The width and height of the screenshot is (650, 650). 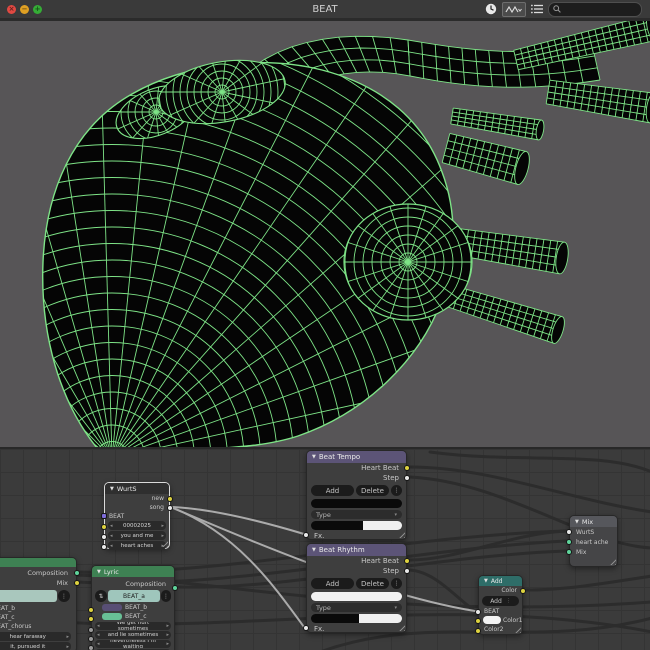 I want to click on node-add: ▼ Add Color Add ⋮ BEAT Color1 Color2, so click(x=500, y=605).